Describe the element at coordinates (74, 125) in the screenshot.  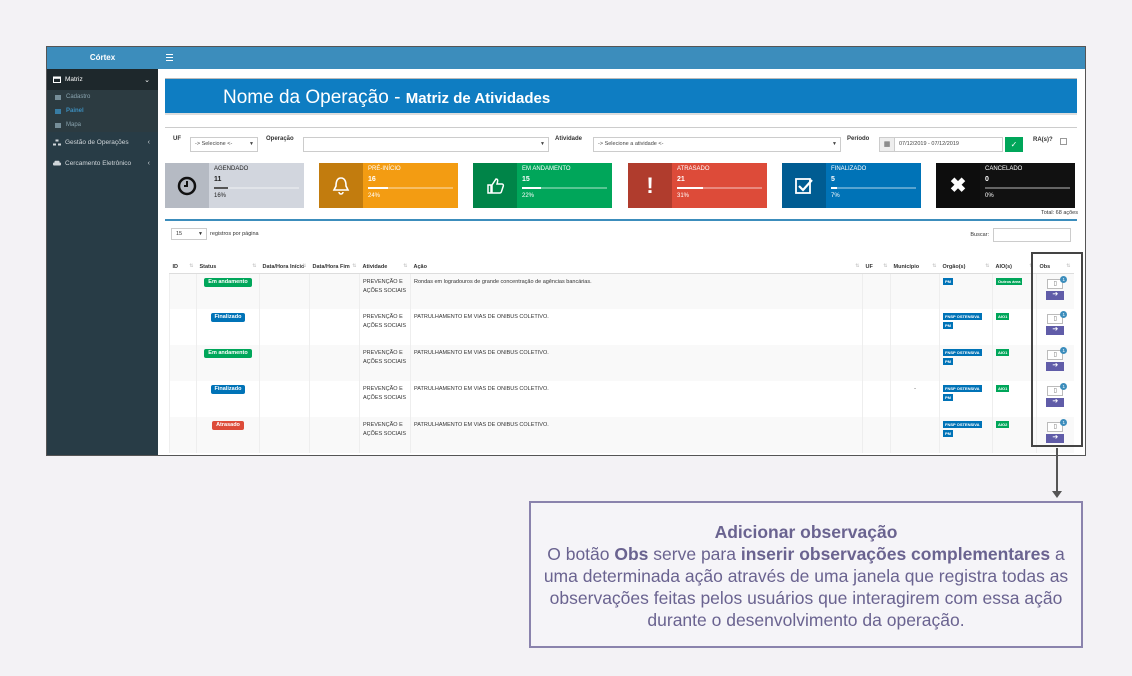
I see `sidebar-subitem-label: Mapa` at that location.